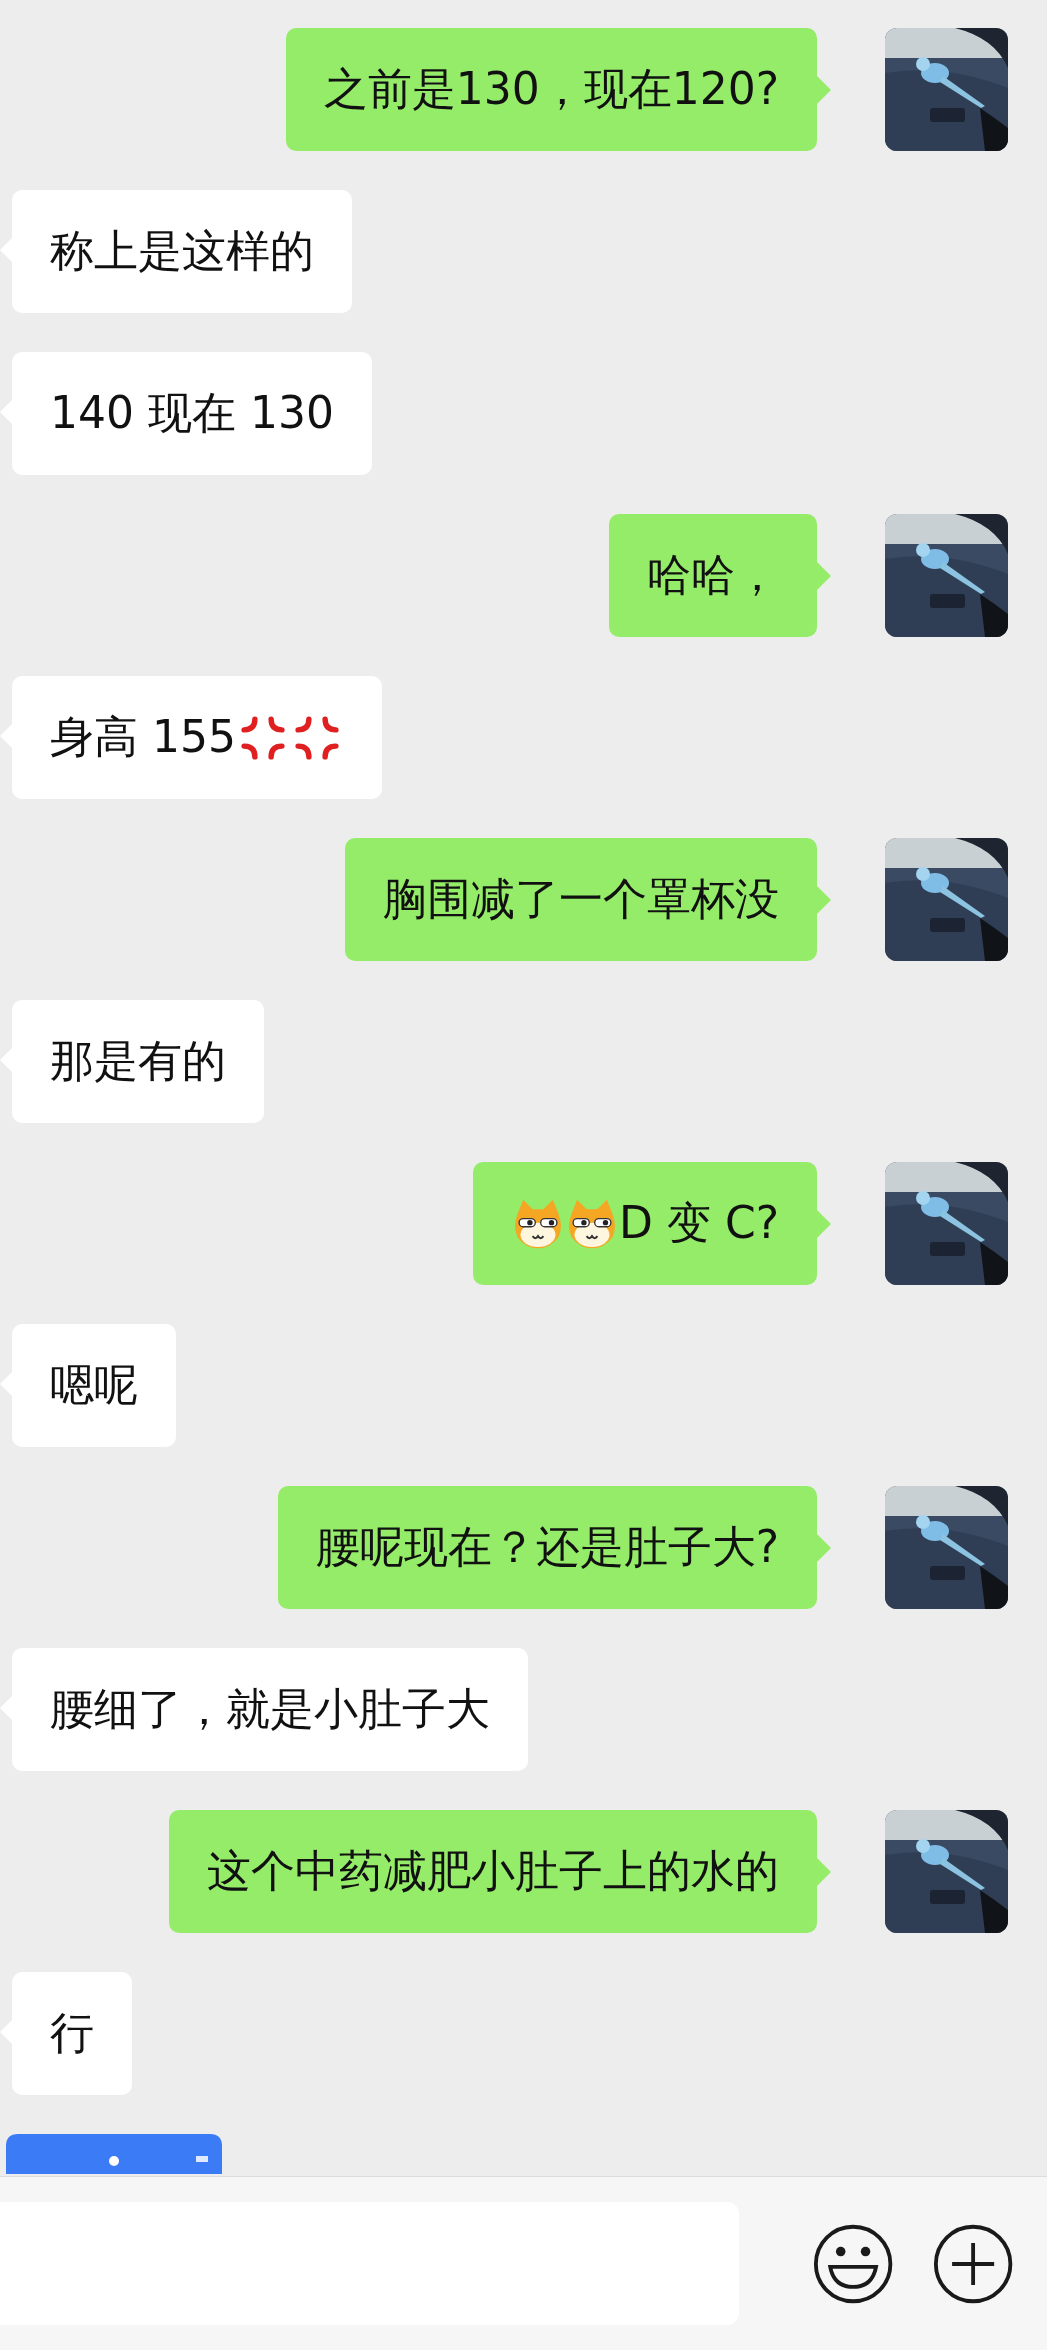  What do you see at coordinates (645, 1223) in the screenshot?
I see `message-bubble: D 变 C?` at bounding box center [645, 1223].